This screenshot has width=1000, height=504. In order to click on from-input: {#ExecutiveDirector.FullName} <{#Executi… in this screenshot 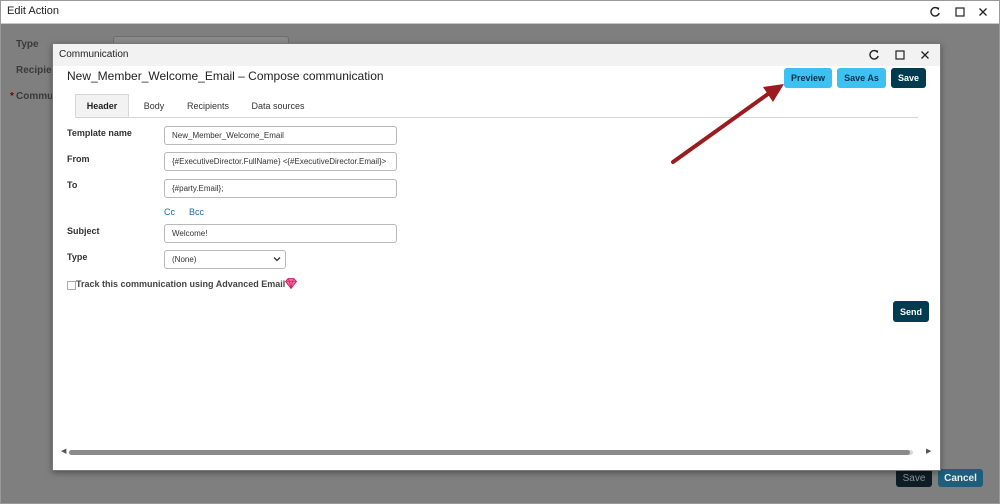, I will do `click(280, 161)`.